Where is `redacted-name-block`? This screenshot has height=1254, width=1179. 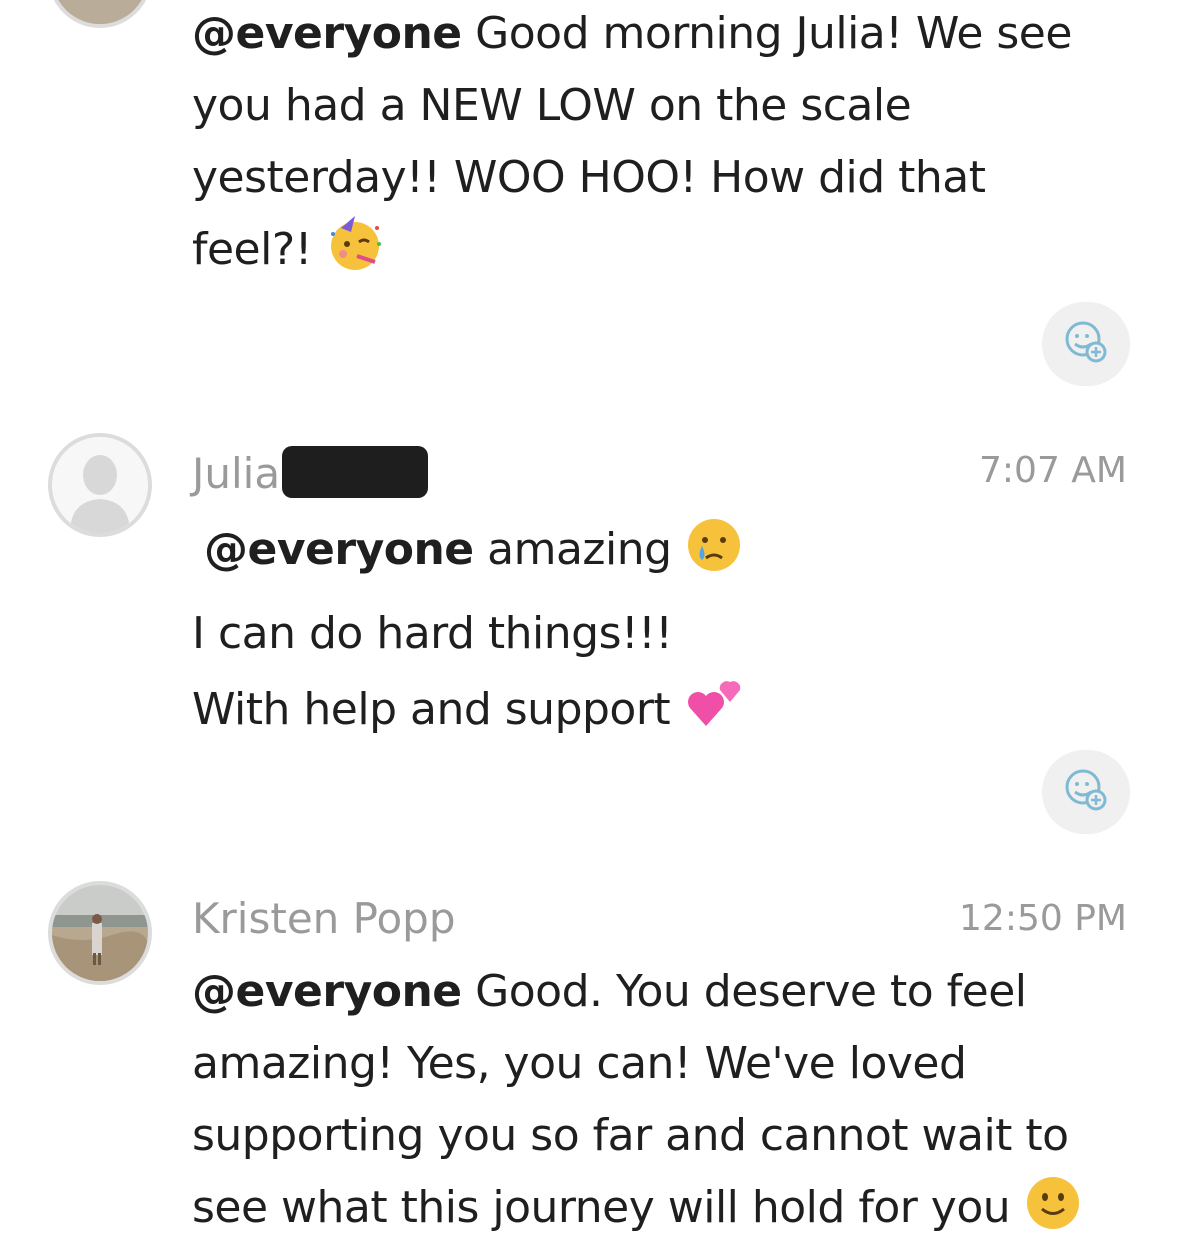
redacted-name-block is located at coordinates (355, 472).